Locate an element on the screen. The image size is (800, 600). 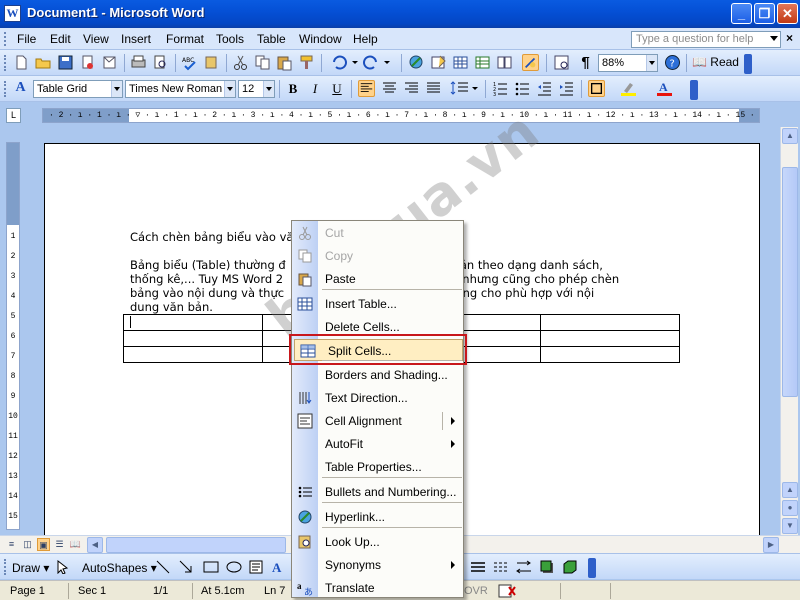
bold-button: B is located at coordinates (293, 89).